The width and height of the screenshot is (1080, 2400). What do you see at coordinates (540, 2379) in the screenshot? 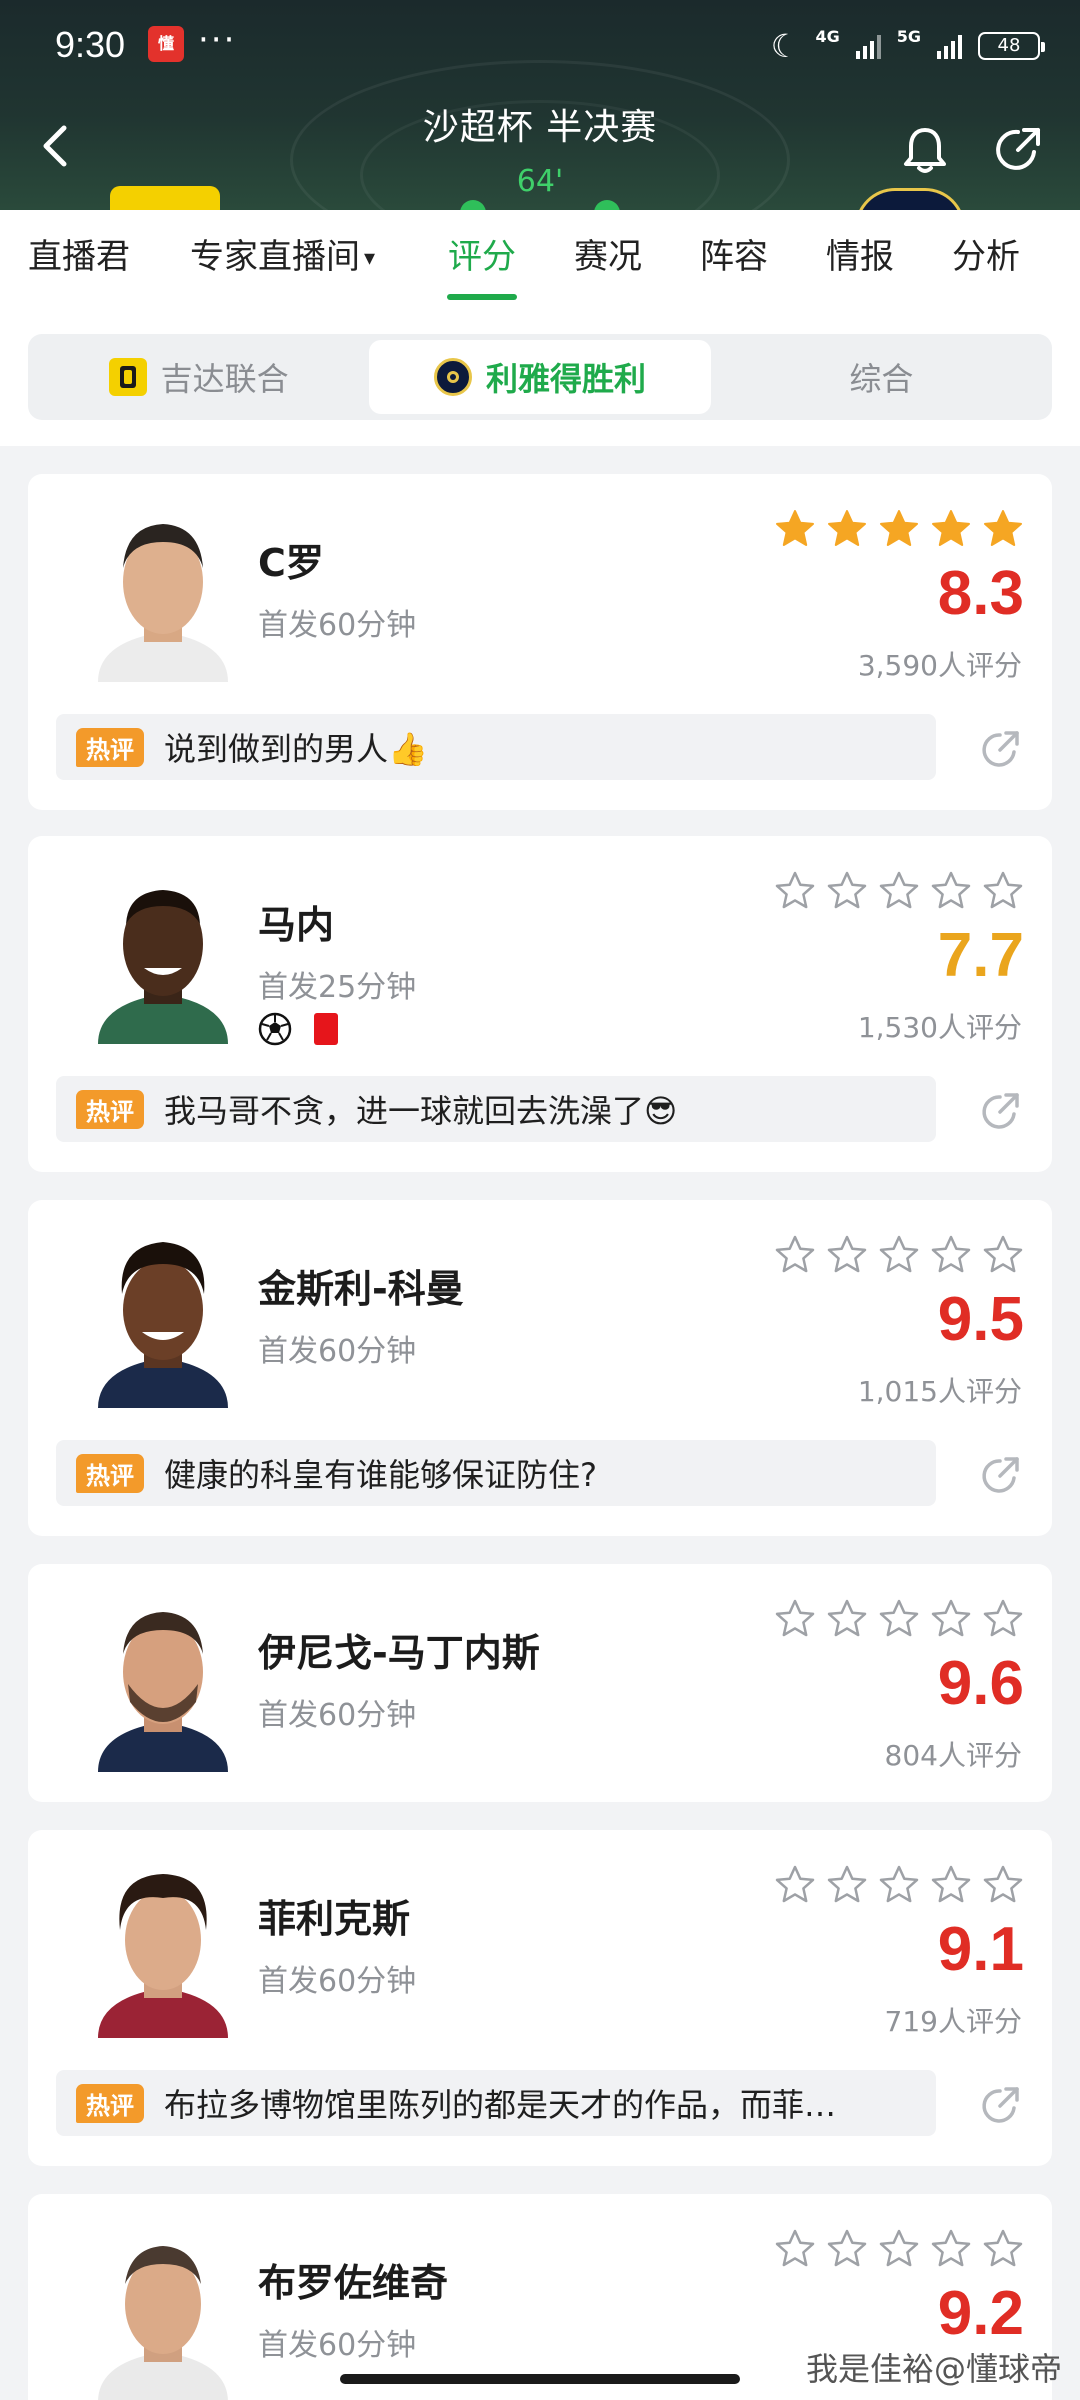
I see `home-indicator` at bounding box center [540, 2379].